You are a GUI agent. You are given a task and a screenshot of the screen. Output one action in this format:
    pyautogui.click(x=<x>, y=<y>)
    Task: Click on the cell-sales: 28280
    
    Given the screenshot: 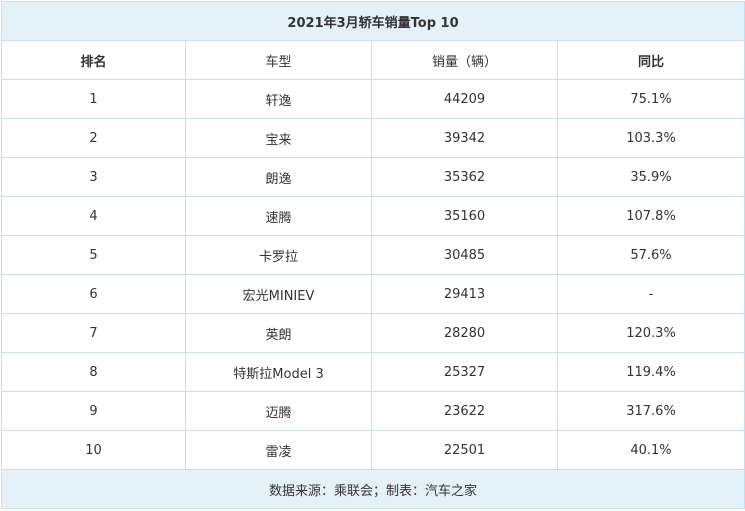 What is the action you would take?
    pyautogui.click(x=464, y=333)
    